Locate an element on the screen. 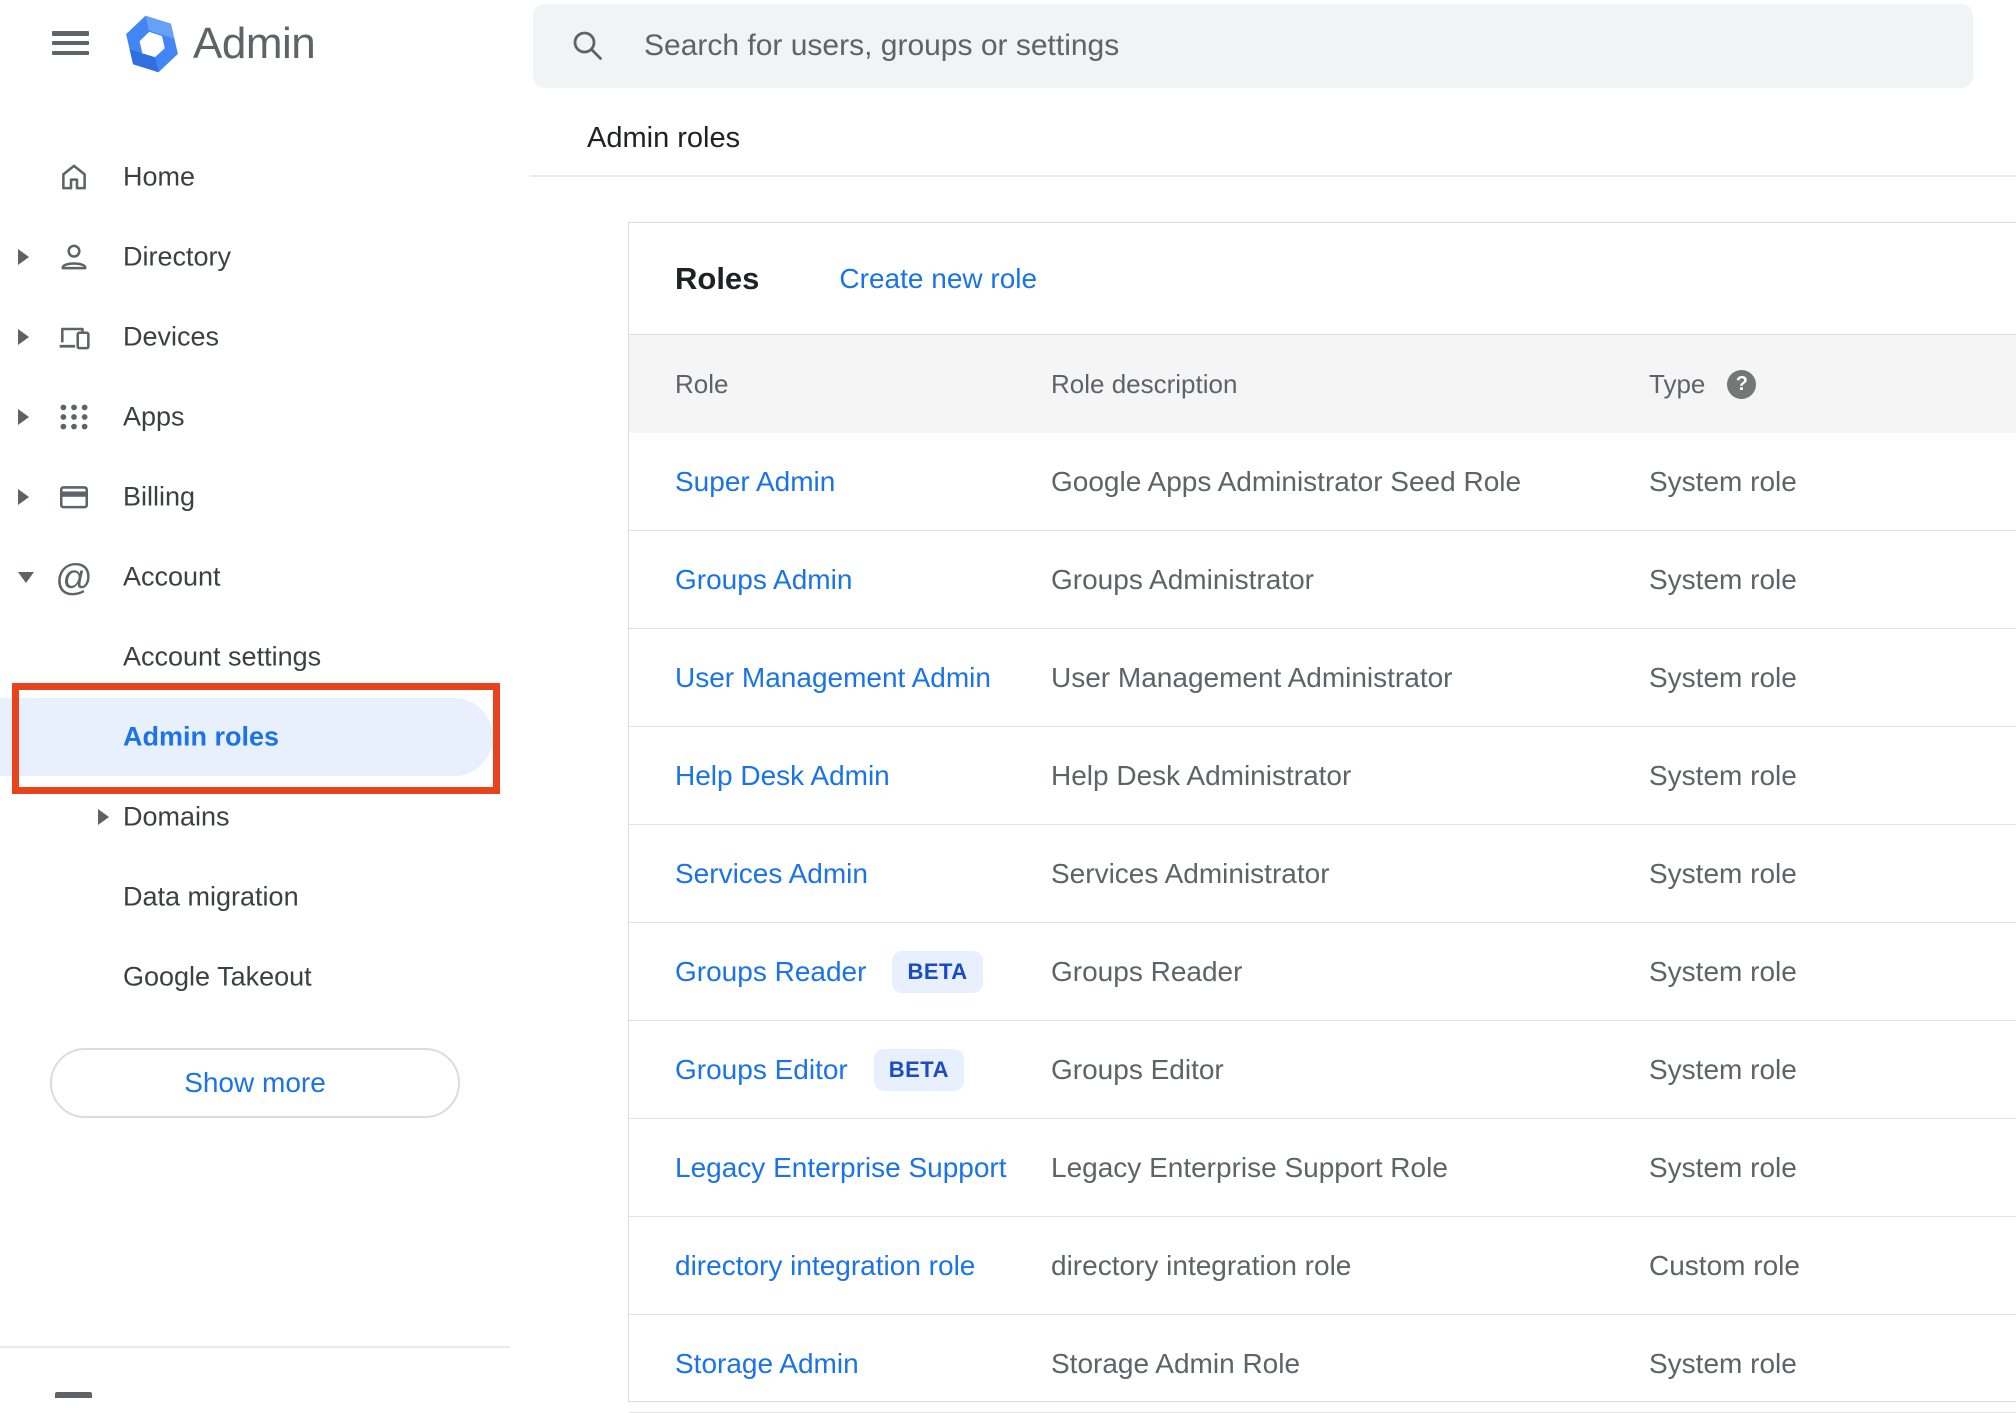 This screenshot has width=2016, height=1413. person-icon is located at coordinates (74, 257).